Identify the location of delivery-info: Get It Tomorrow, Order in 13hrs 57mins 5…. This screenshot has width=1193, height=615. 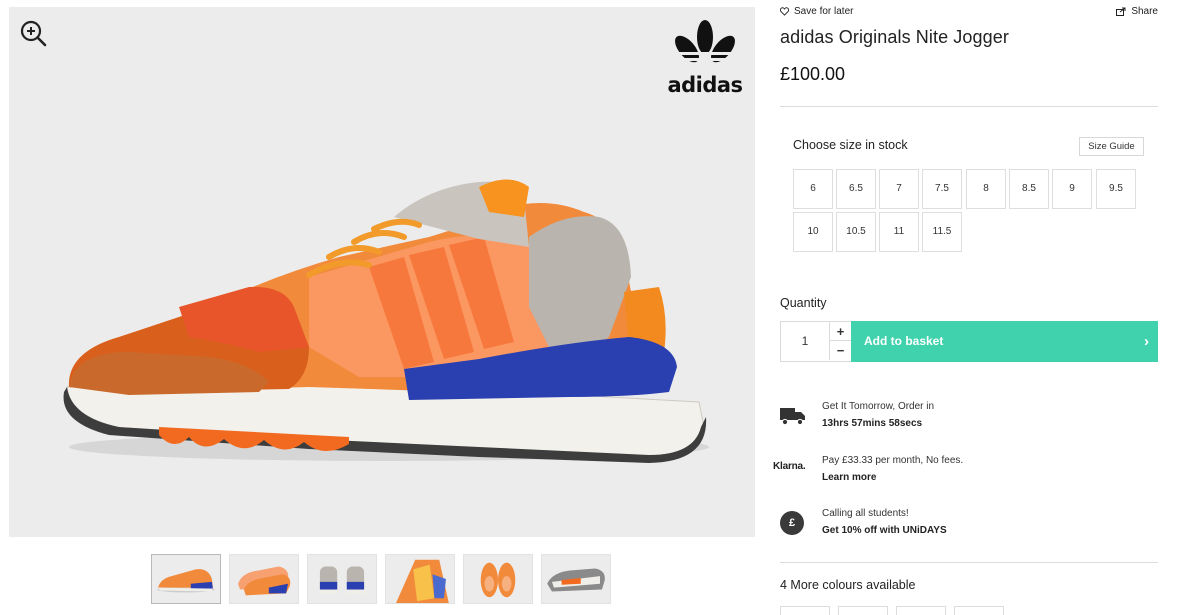
(969, 418).